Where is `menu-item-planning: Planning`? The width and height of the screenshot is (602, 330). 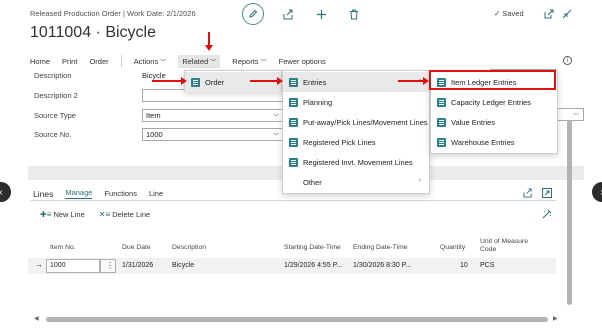
menu-item-planning: Planning is located at coordinates (356, 102).